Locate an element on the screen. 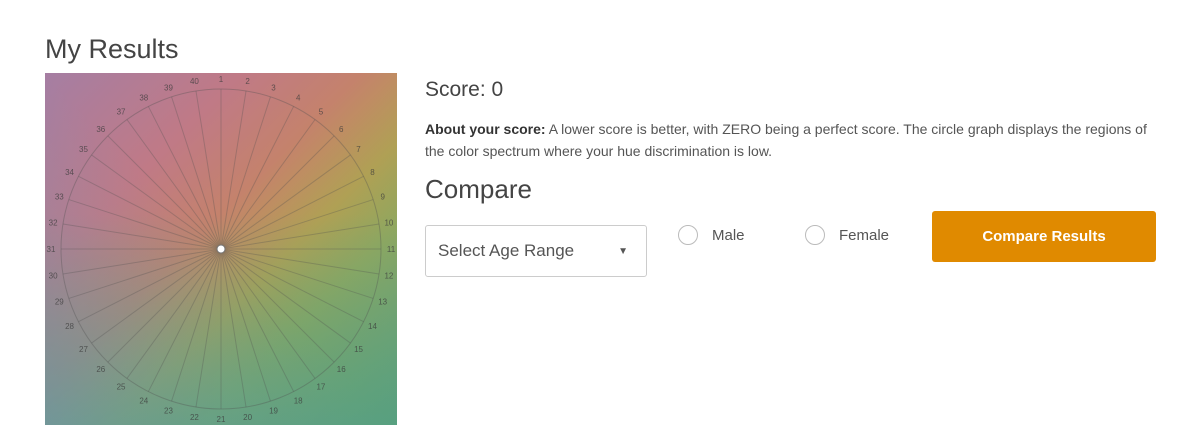 The width and height of the screenshot is (1200, 444). age-range-select: Select Age Range ▼ is located at coordinates (536, 251).